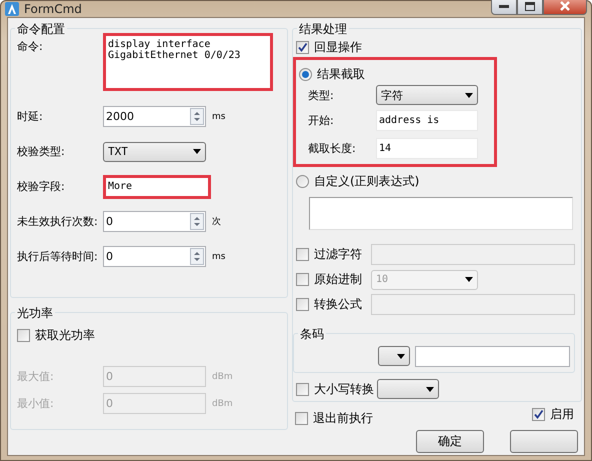 The width and height of the screenshot is (592, 461). Describe the element at coordinates (450, 441) in the screenshot. I see `dialog-button: 确定` at that location.